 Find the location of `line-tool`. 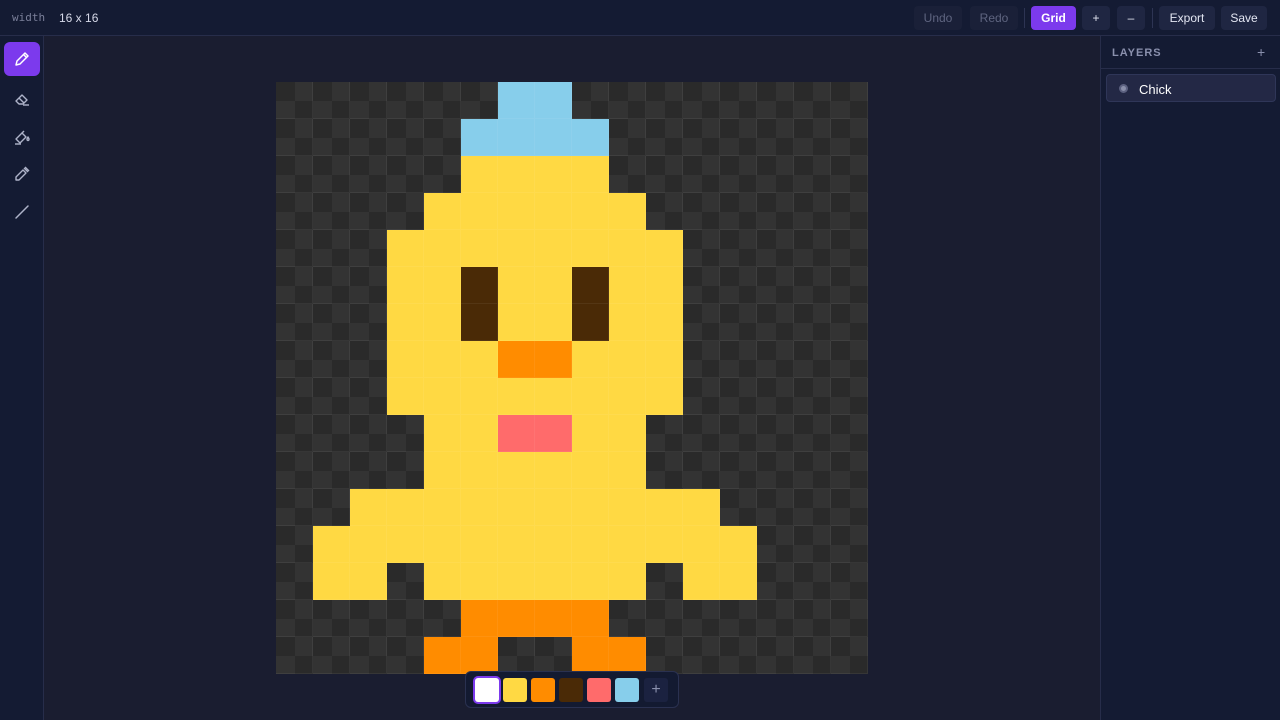

line-tool is located at coordinates (22, 212).